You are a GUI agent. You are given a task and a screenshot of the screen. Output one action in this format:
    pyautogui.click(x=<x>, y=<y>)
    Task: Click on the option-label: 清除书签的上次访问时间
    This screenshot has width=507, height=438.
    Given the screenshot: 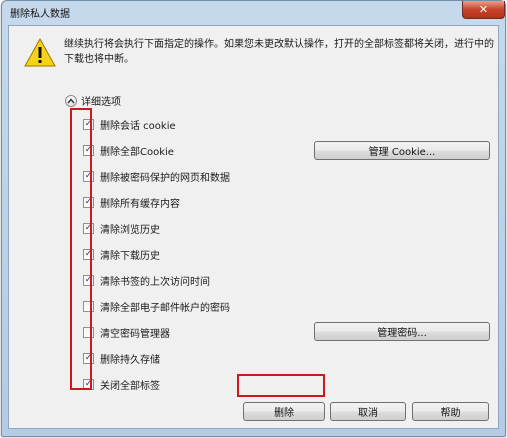 What is the action you would take?
    pyautogui.click(x=155, y=282)
    